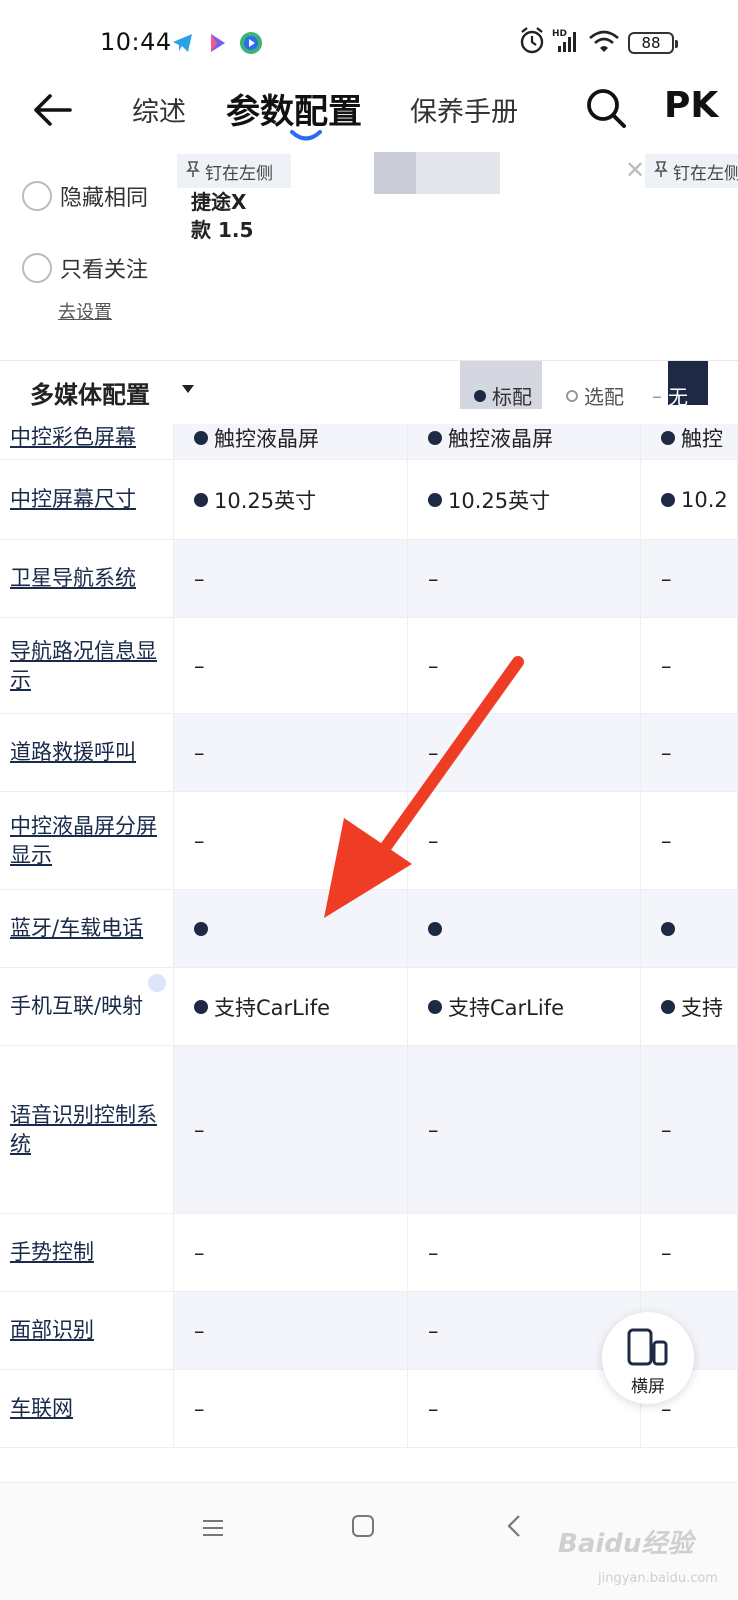 The height and width of the screenshot is (1600, 738). I want to click on pin-left-button: 钉在左侧, so click(234, 171).